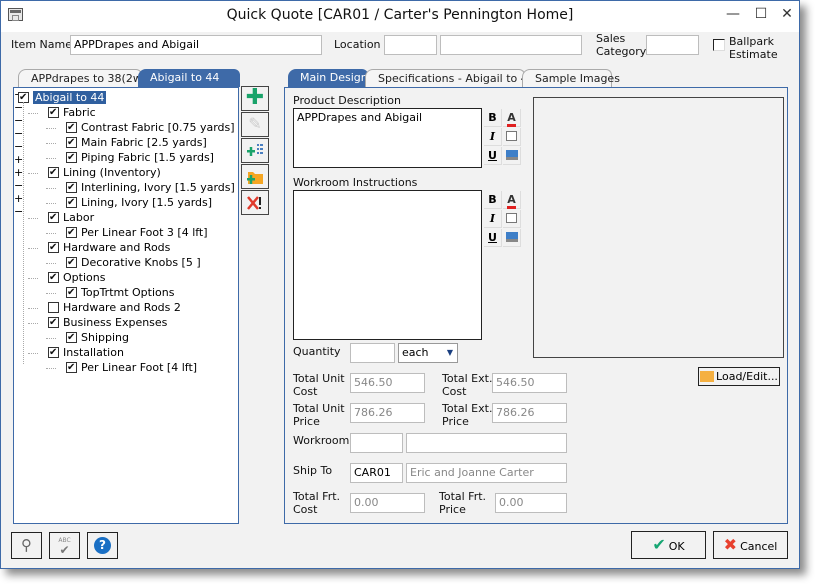  Describe the element at coordinates (511, 45) in the screenshot. I see `location-name-input` at that location.